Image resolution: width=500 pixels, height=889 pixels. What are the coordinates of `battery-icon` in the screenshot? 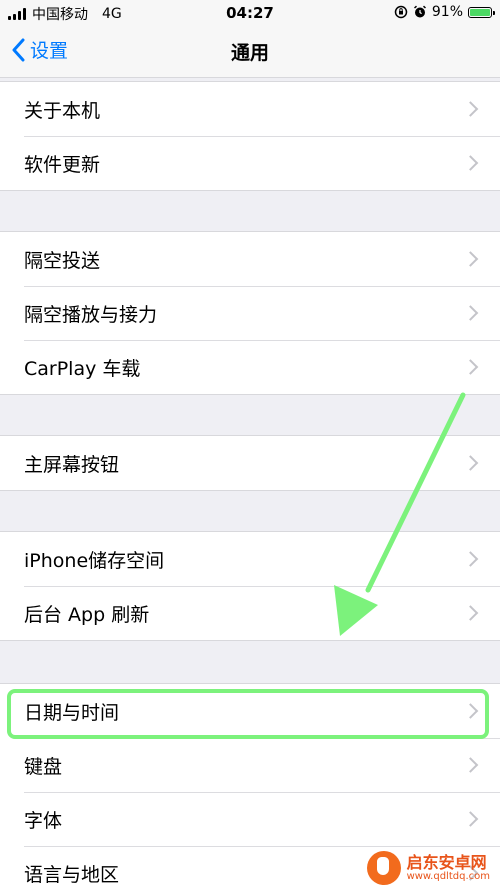 It's located at (481, 12).